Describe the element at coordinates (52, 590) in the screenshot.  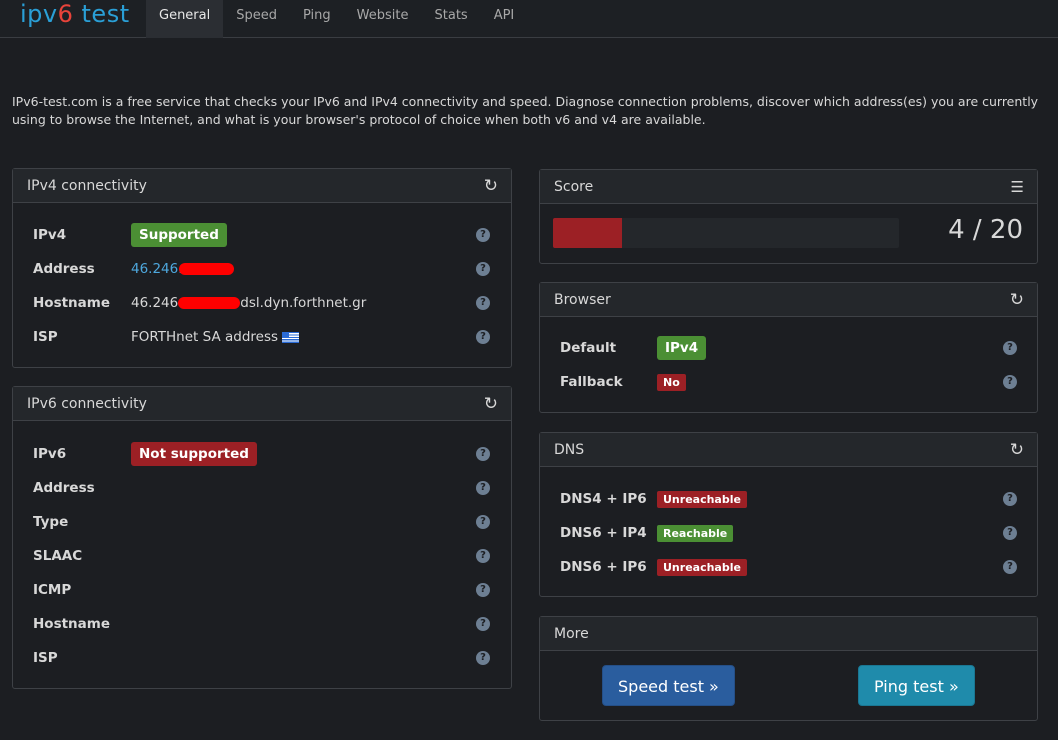
I see `icmp-label: ICMP` at that location.